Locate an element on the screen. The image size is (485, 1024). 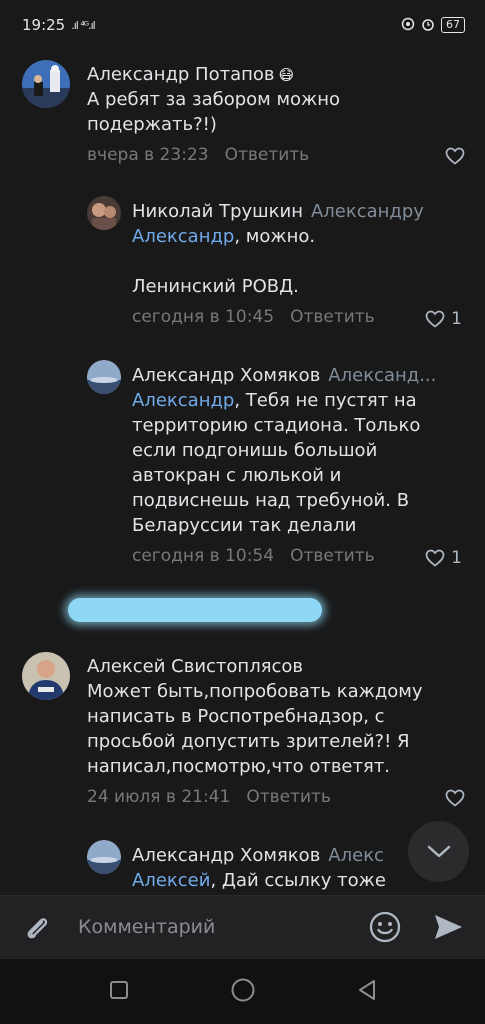
attach-icon is located at coordinates (37, 931).